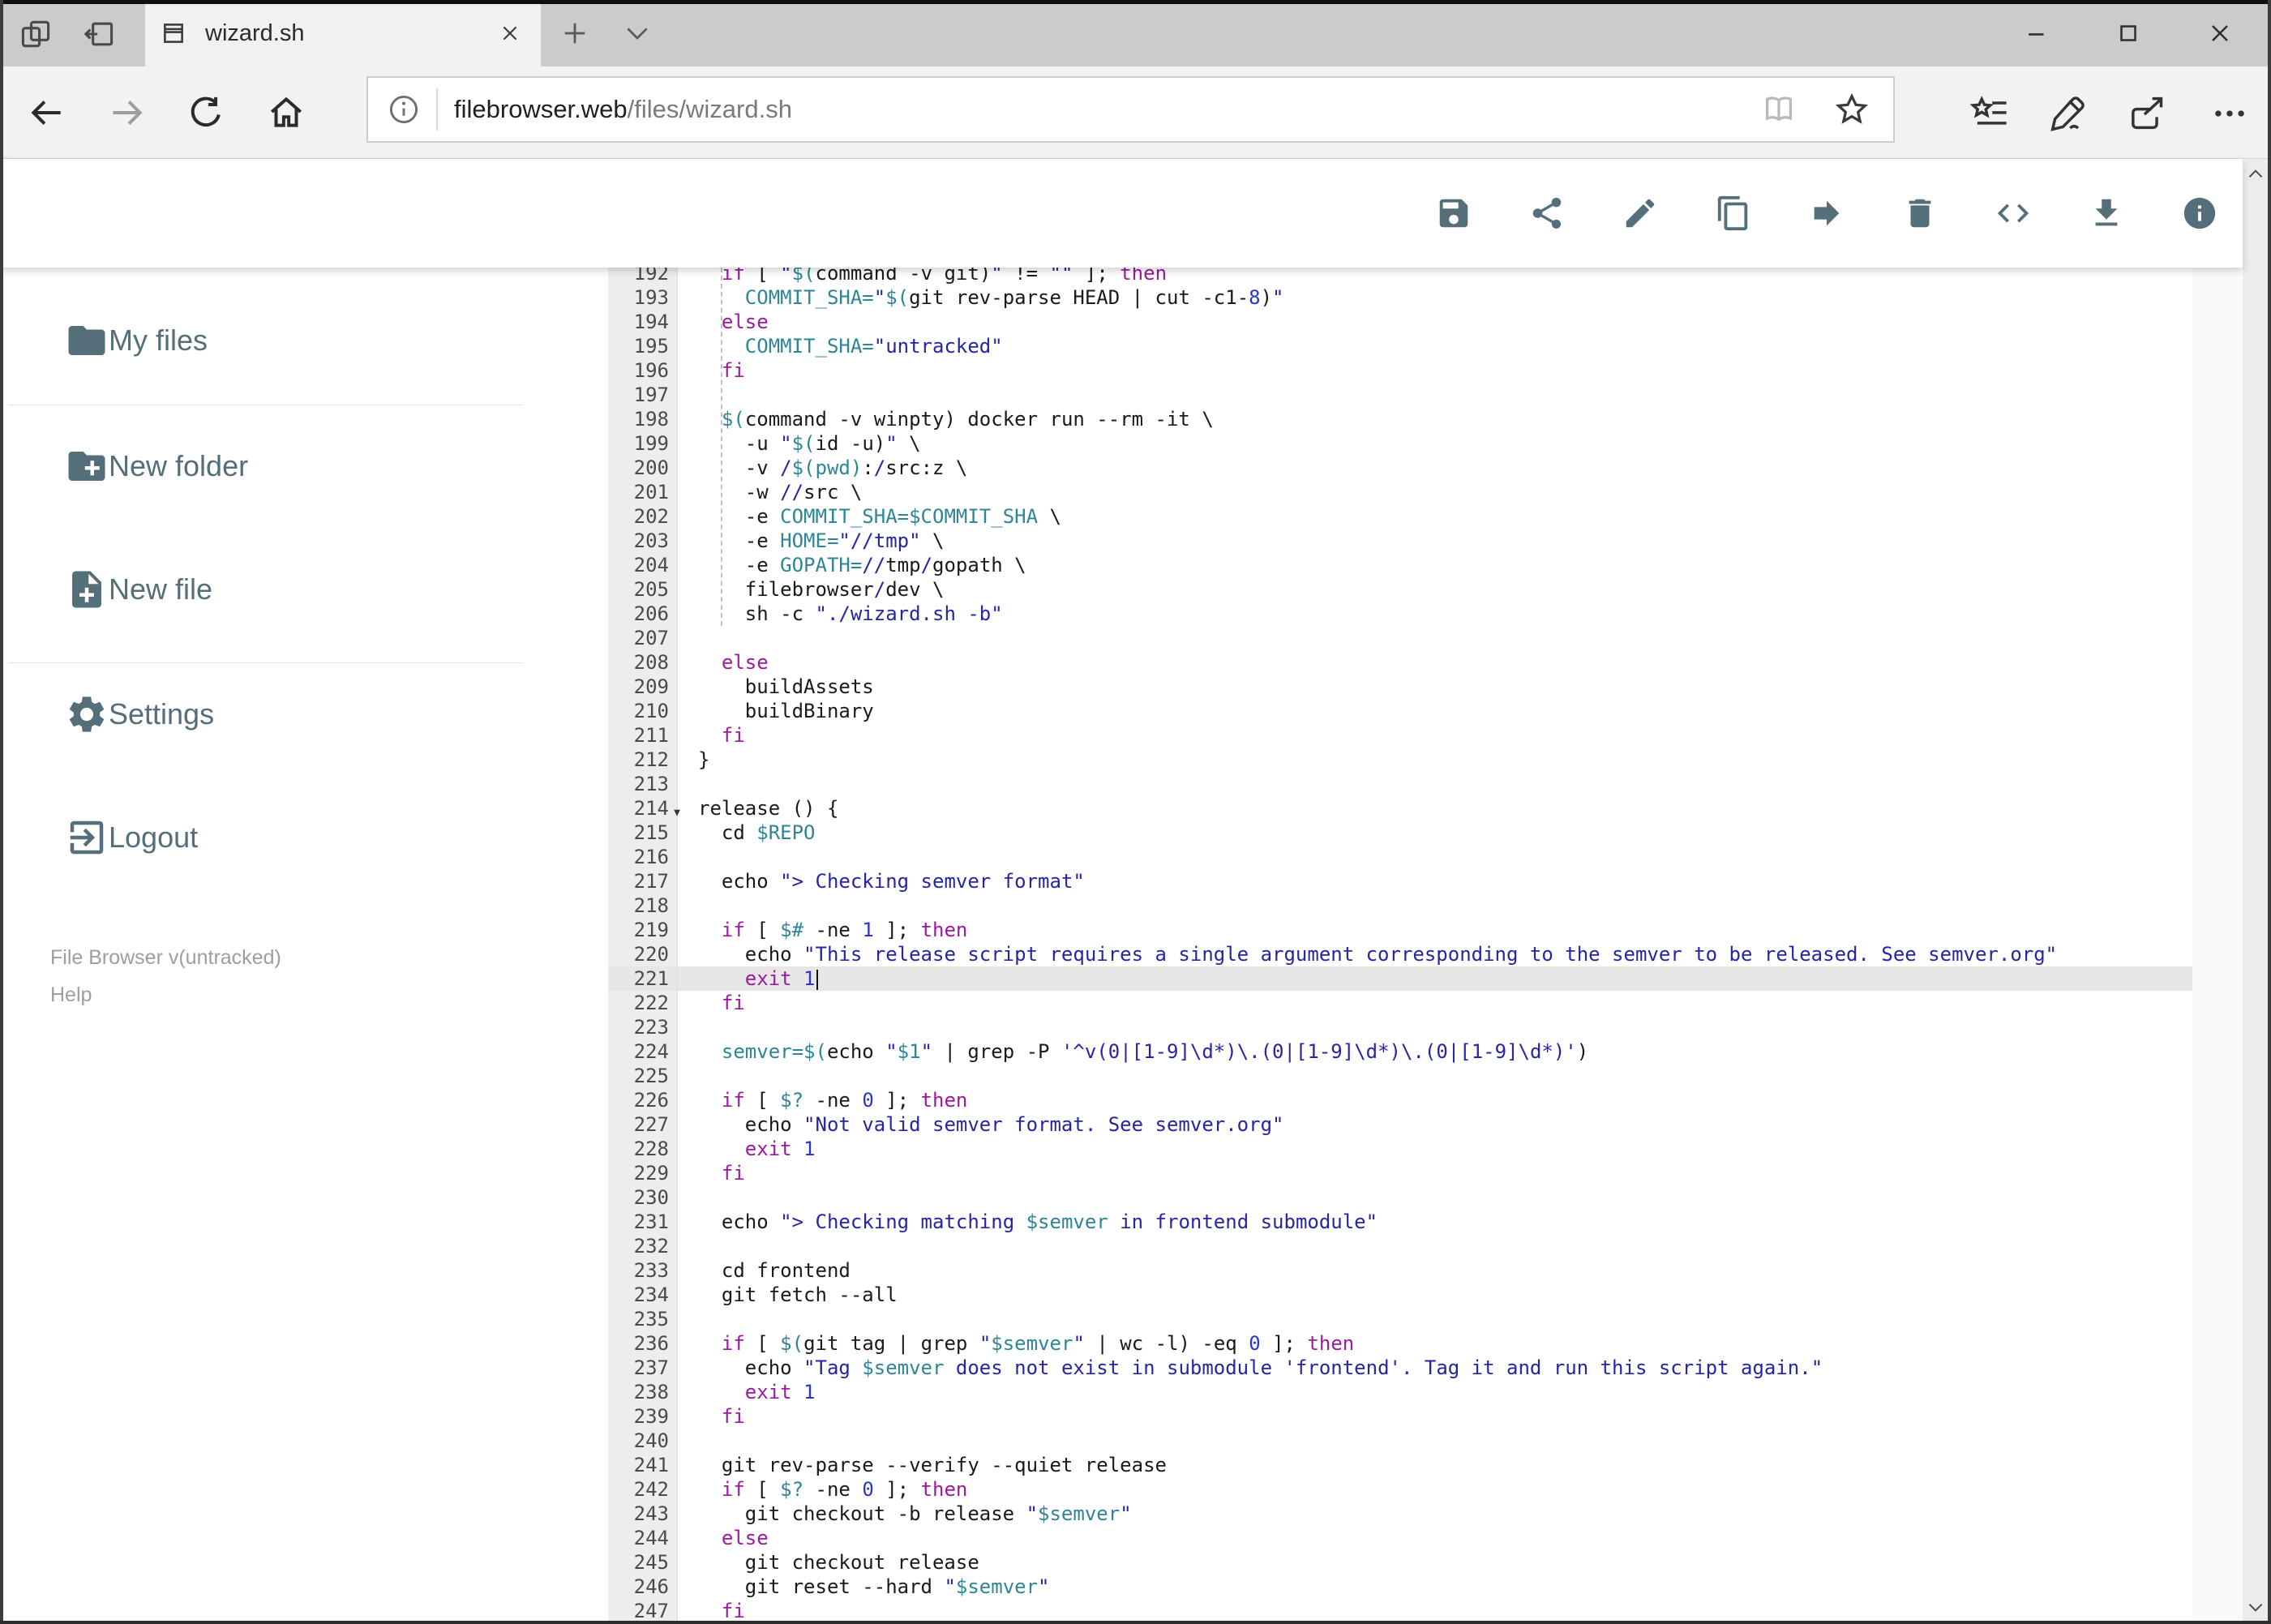  I want to click on scroll-down-icon, so click(2255, 1607).